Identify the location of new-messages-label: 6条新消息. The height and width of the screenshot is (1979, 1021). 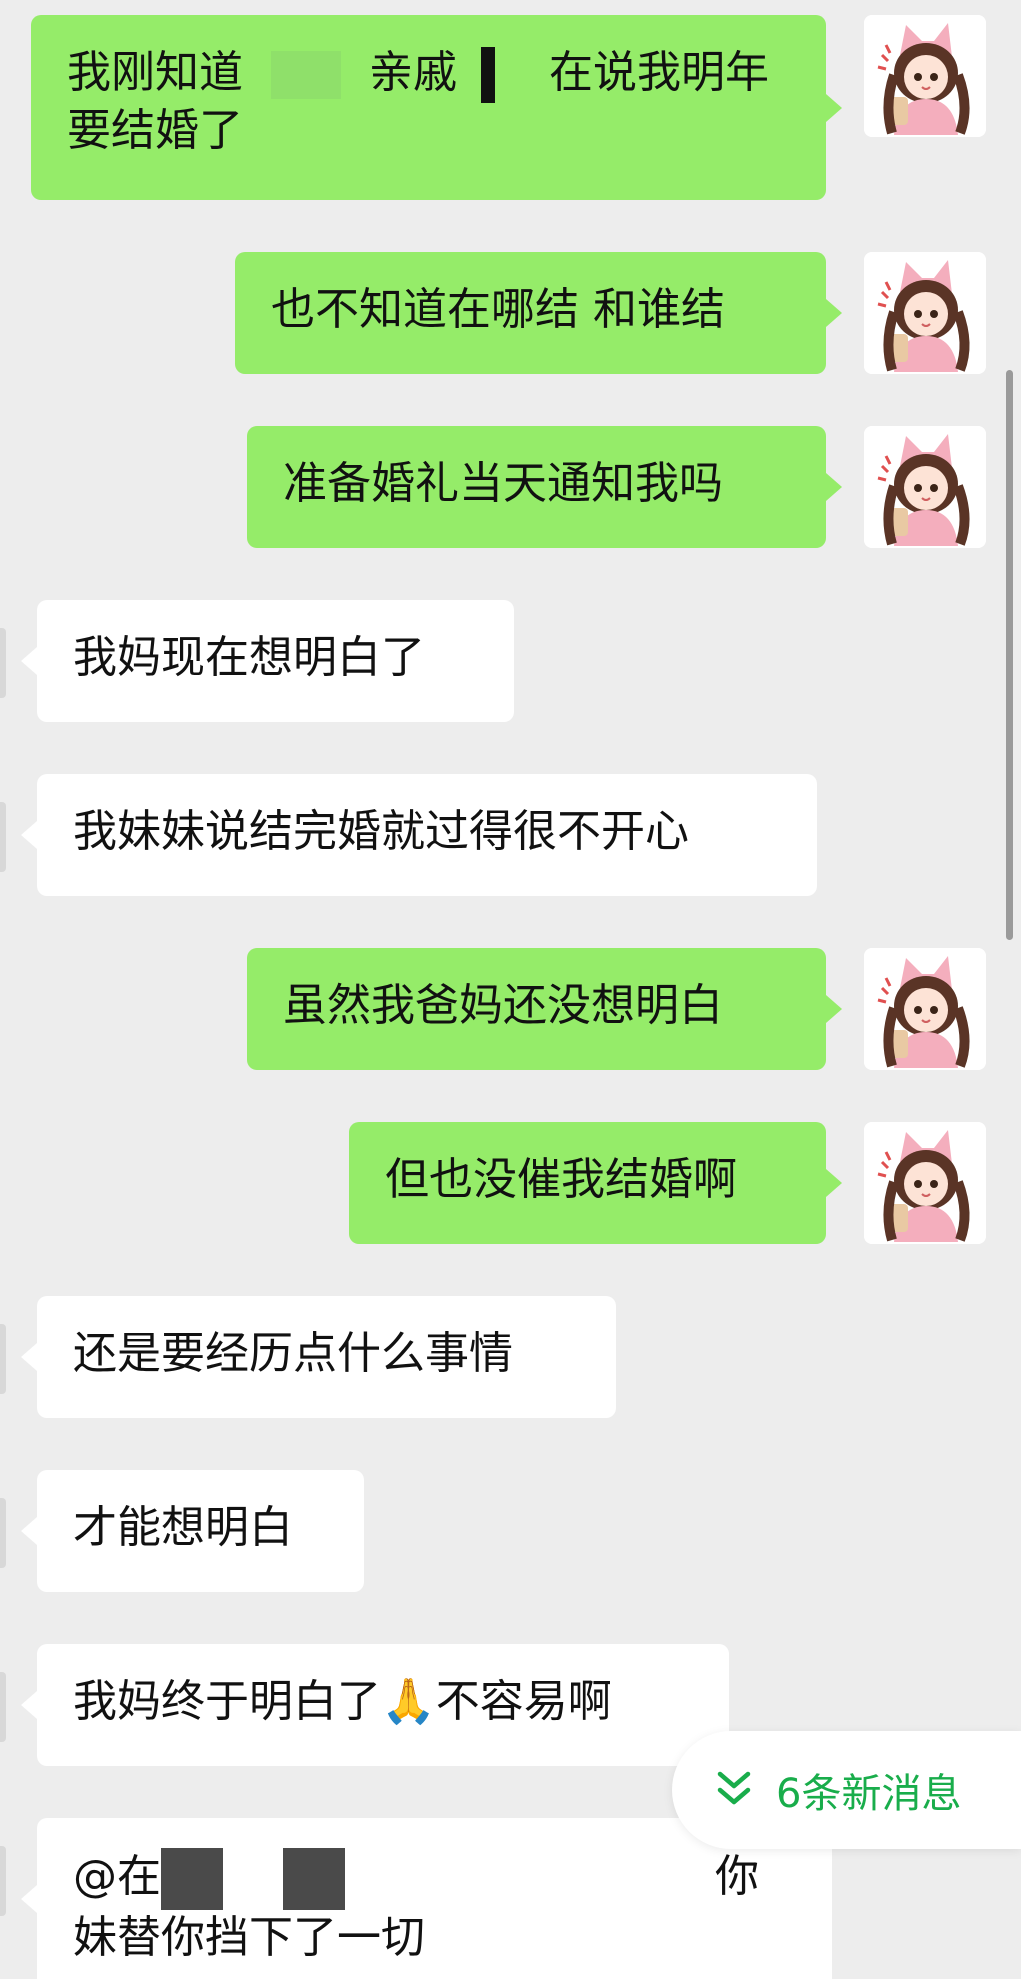
(869, 1794).